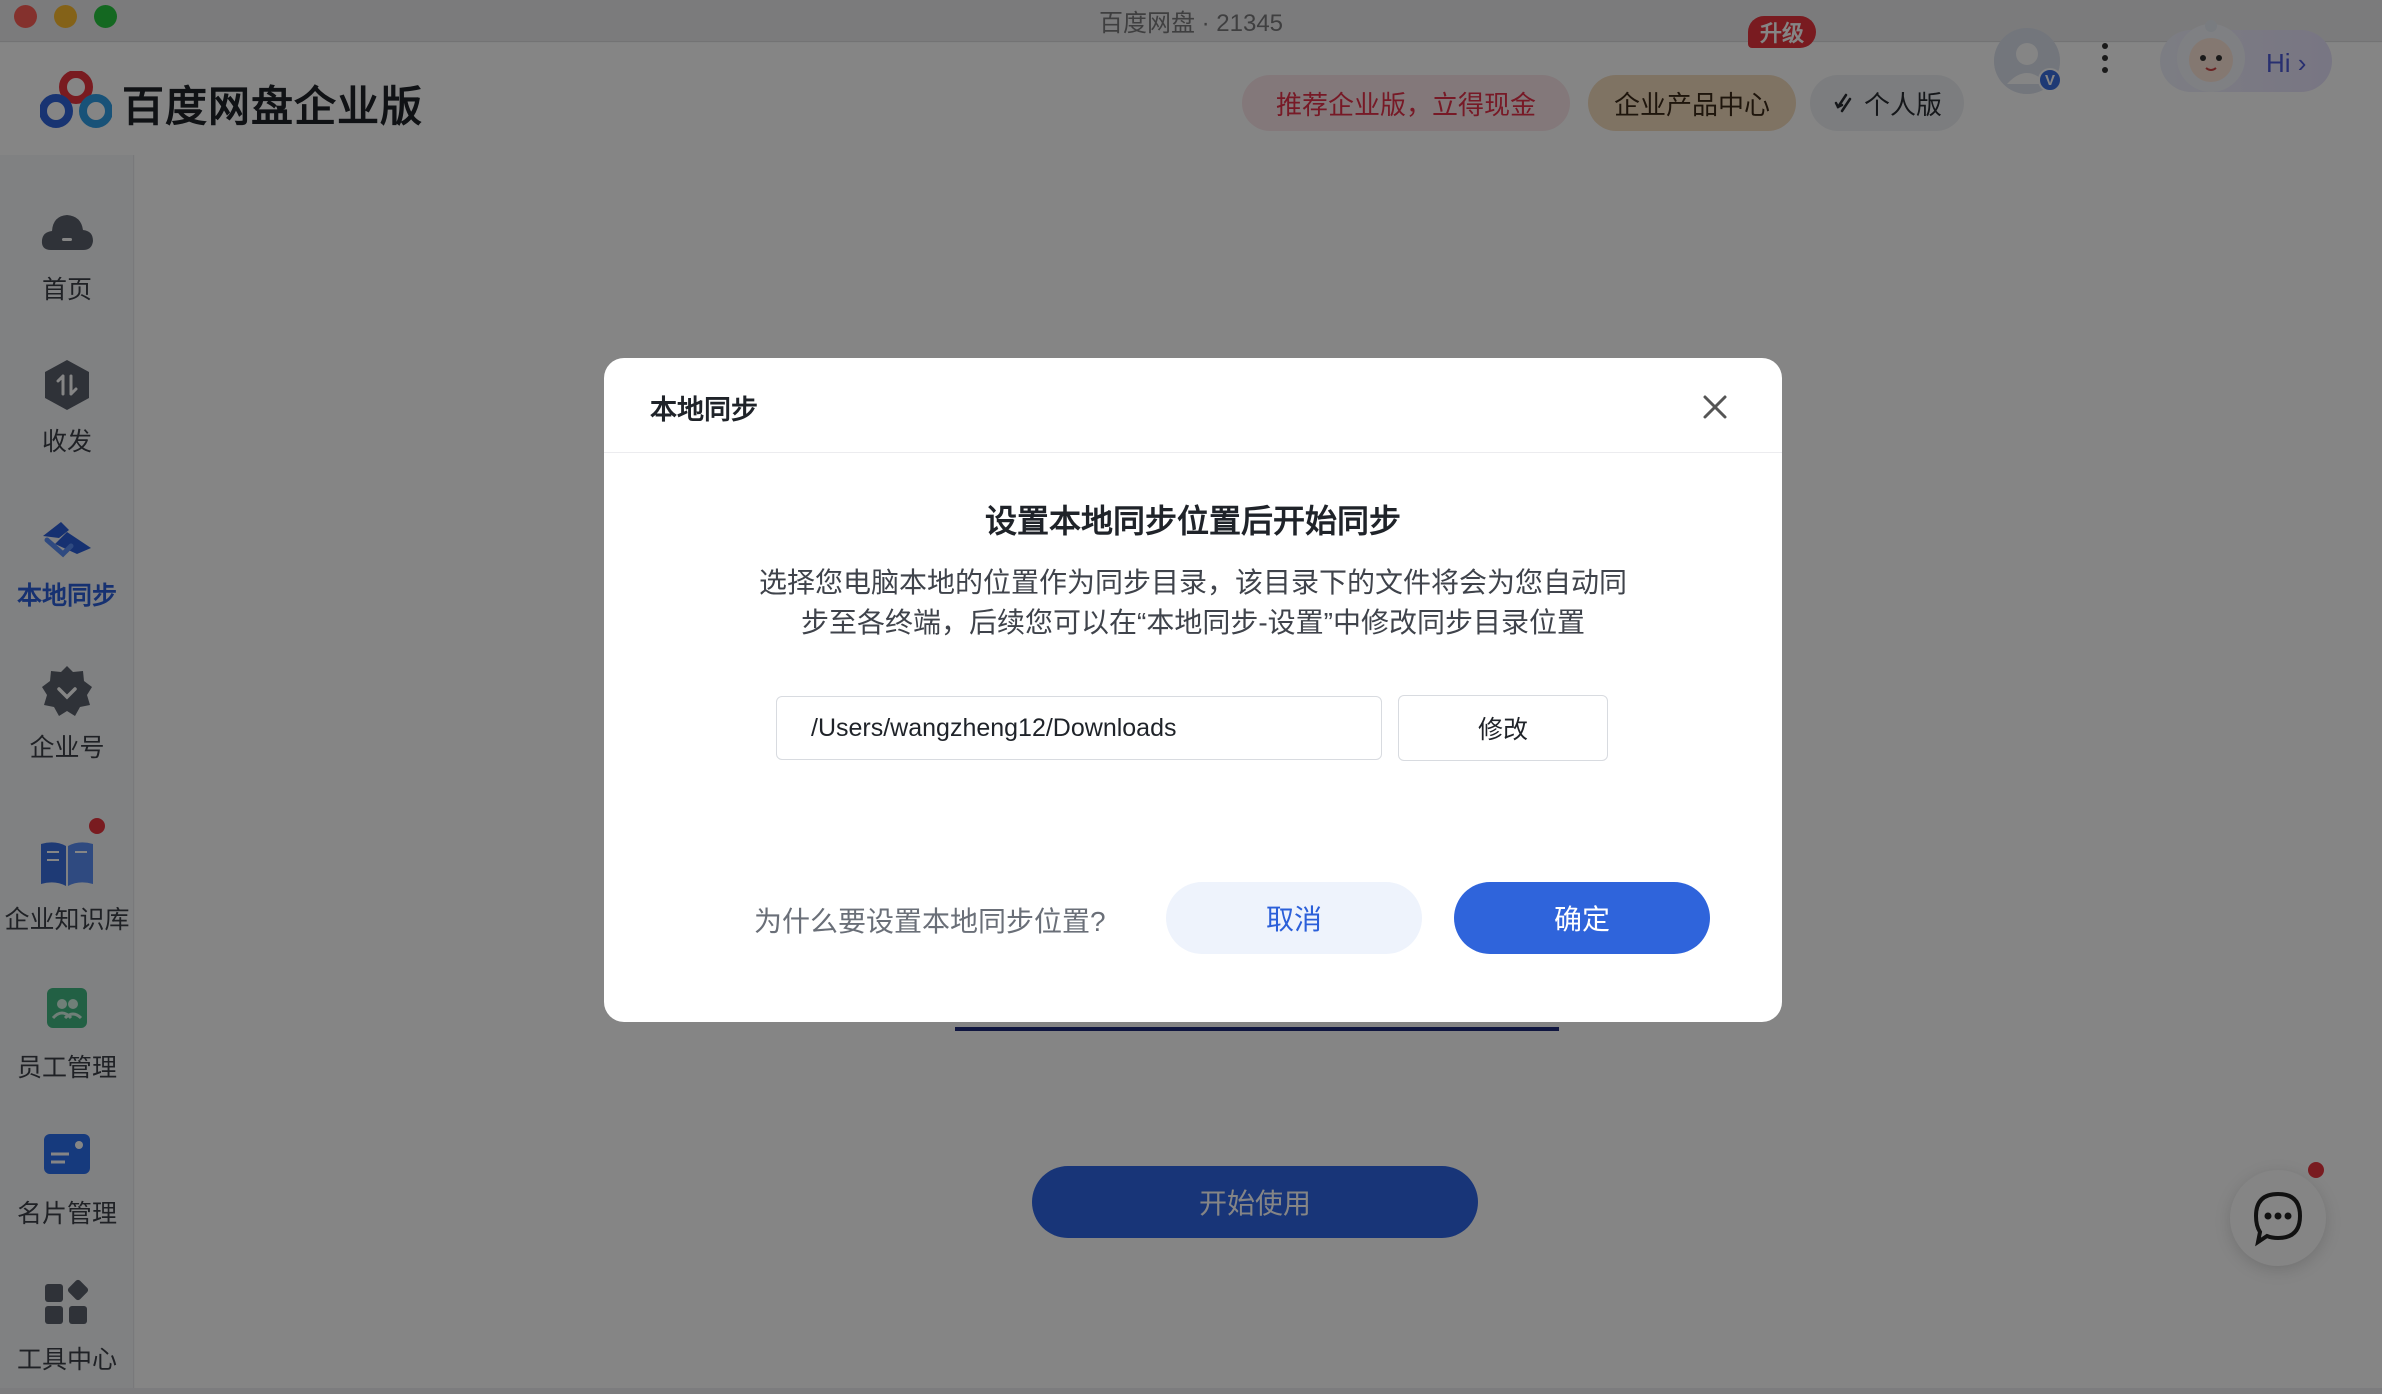 This screenshot has height=1394, width=2382. Describe the element at coordinates (1192, 521) in the screenshot. I see `dialog-heading: 设置本地同步位置后开始同步` at that location.